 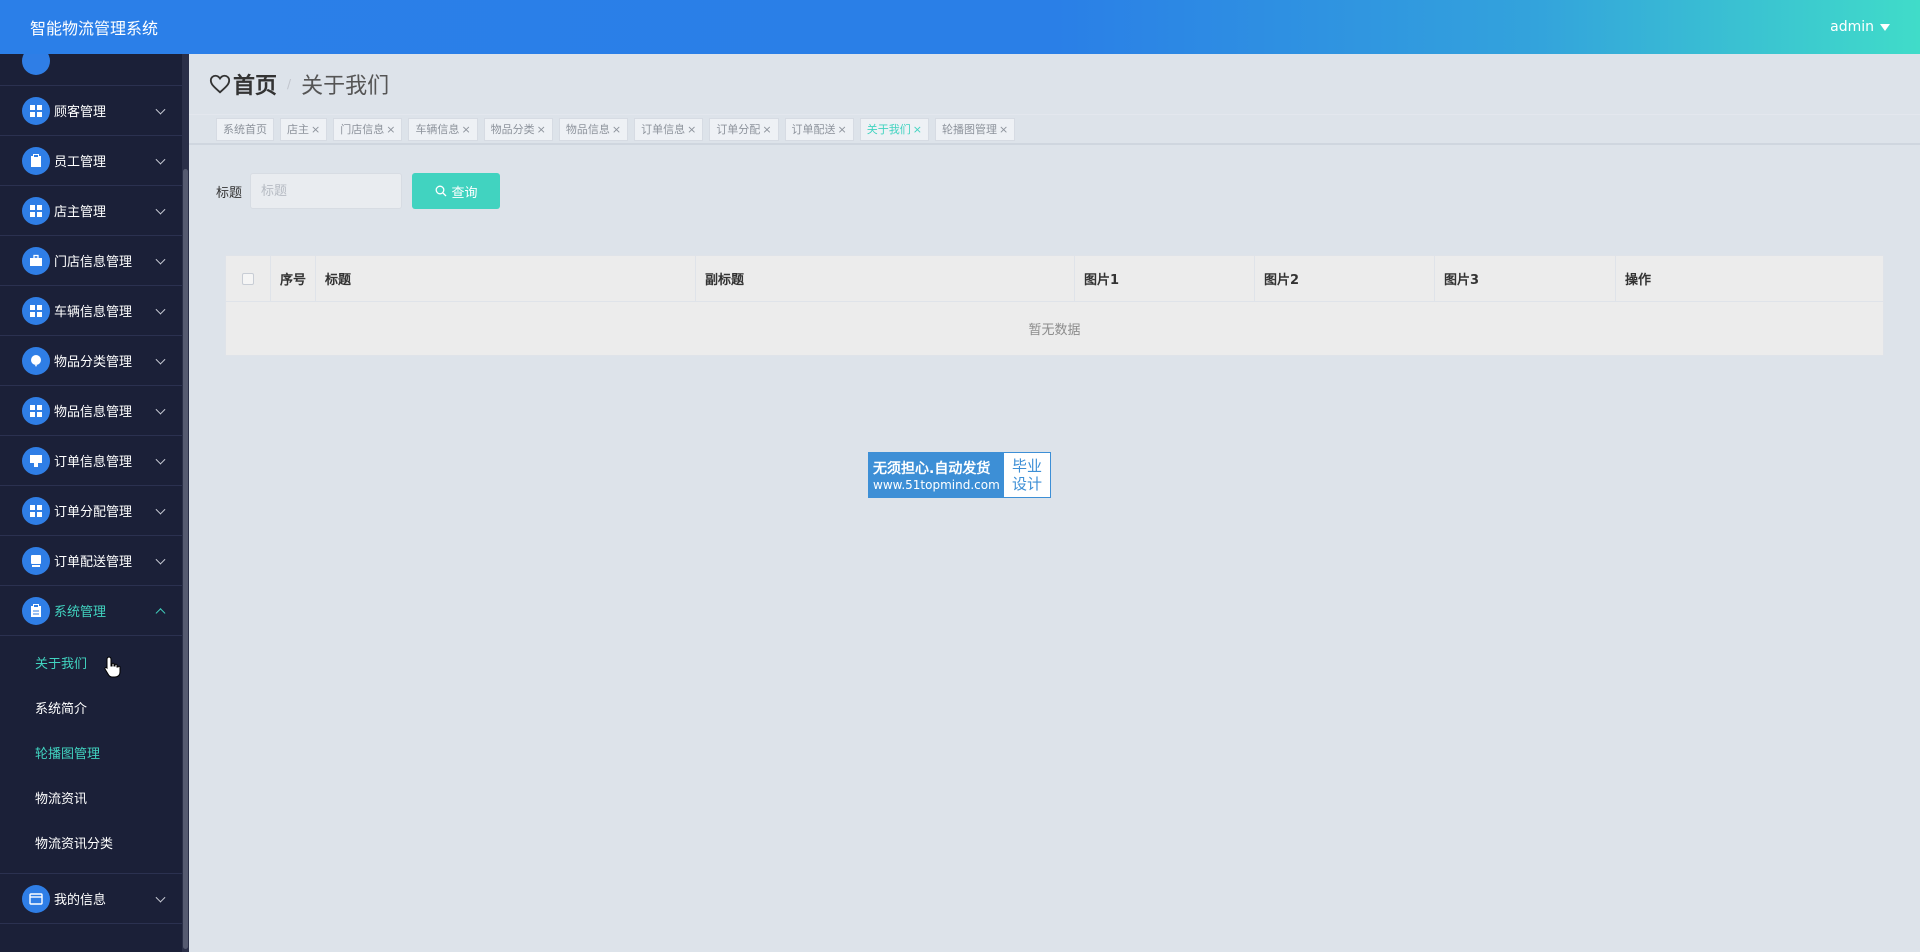 What do you see at coordinates (91, 70) in the screenshot?
I see `sidebar-item-hidden` at bounding box center [91, 70].